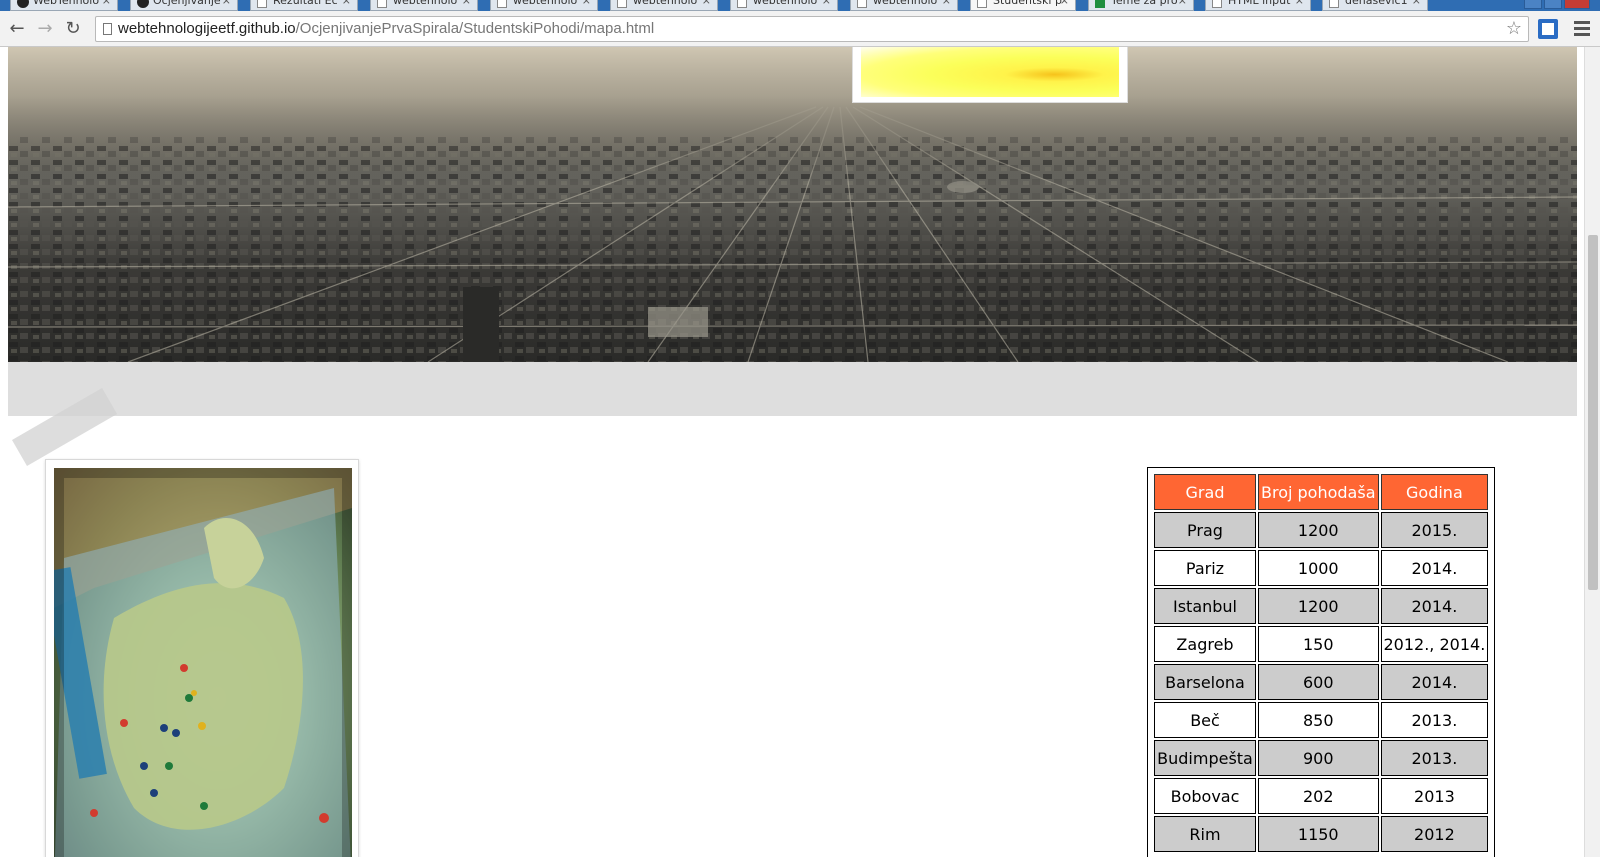  What do you see at coordinates (1205, 644) in the screenshot?
I see `cell-grad: Zagreb` at bounding box center [1205, 644].